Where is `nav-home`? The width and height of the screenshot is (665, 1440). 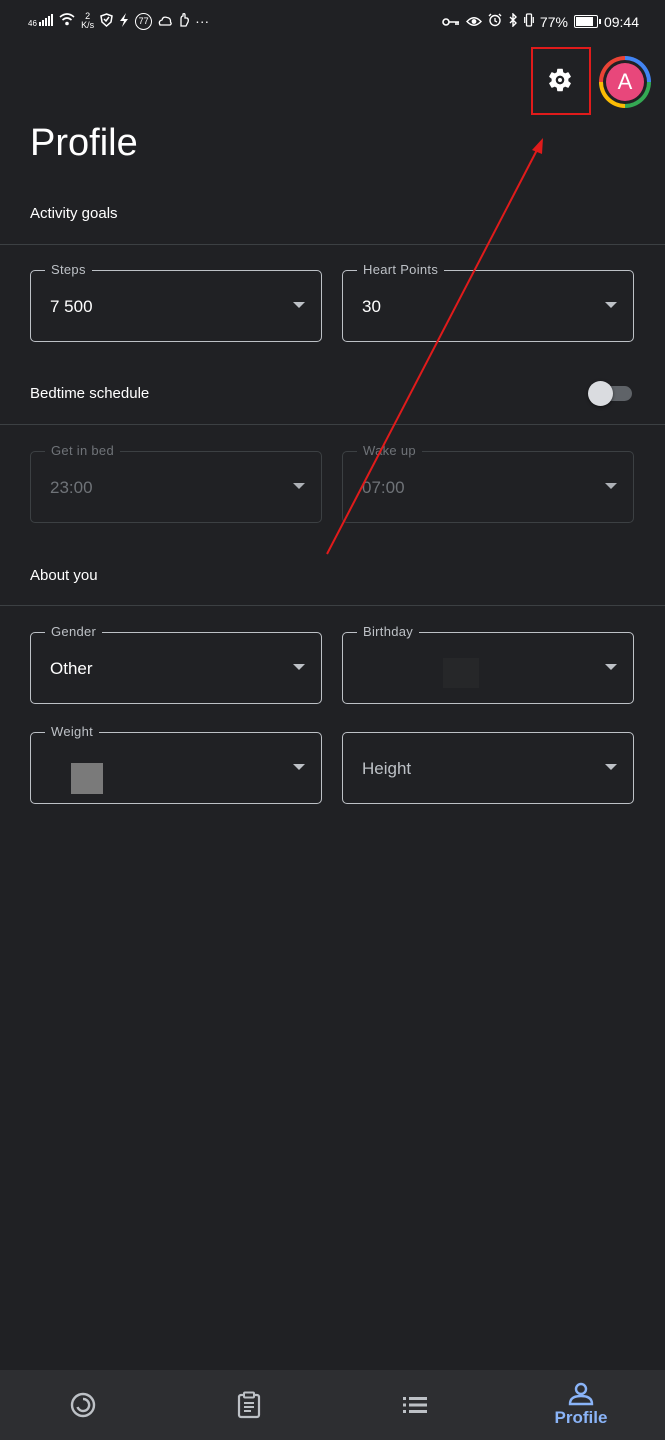 nav-home is located at coordinates (83, 1405).